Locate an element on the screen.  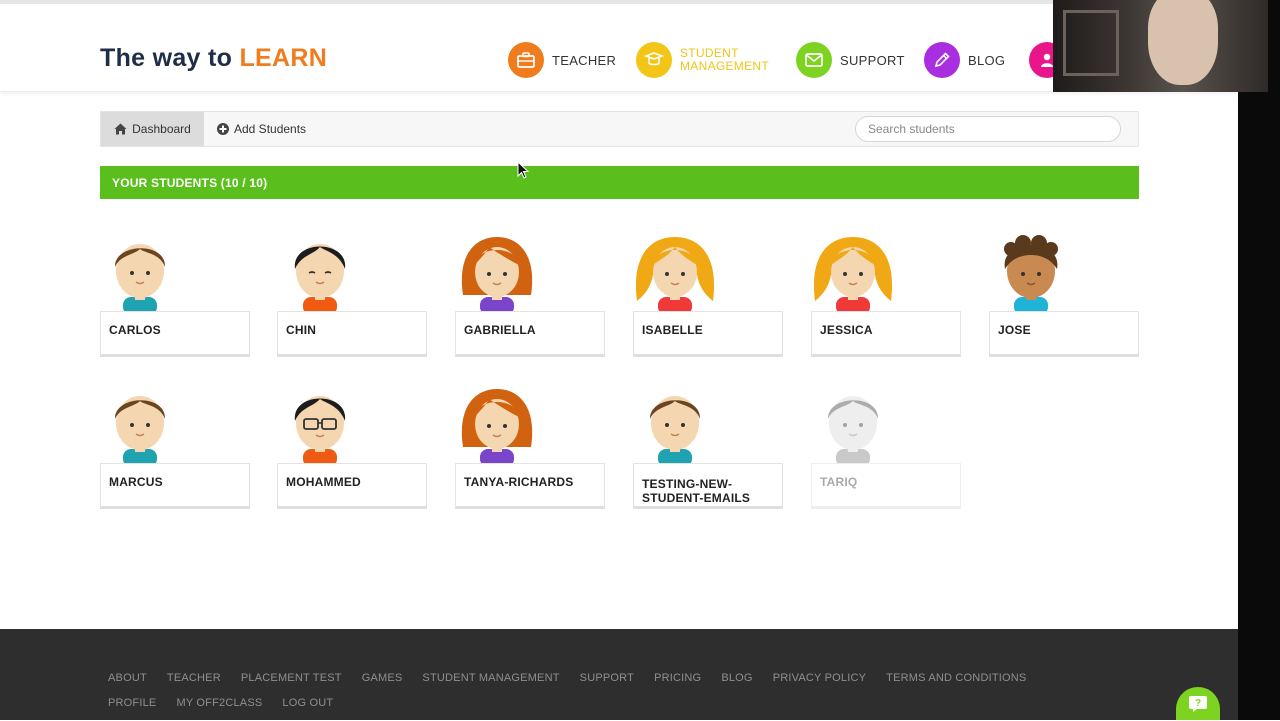
student-card-chin: CHIN is located at coordinates (352, 299).